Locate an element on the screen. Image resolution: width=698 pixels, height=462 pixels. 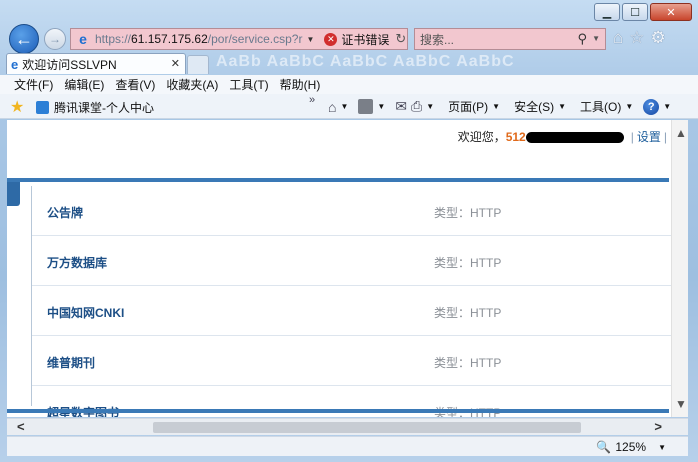
tab-close-icon: ✕ is located at coordinates (175, 63).